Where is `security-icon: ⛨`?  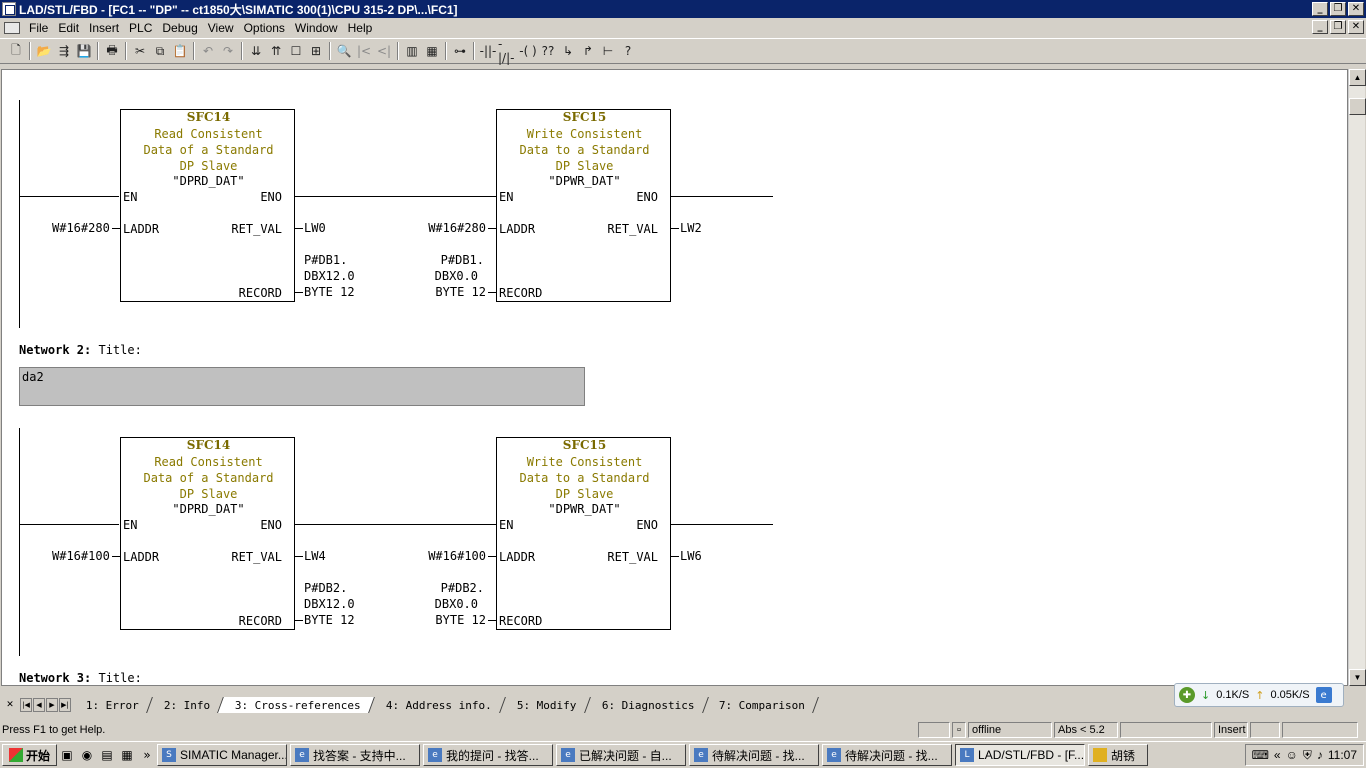
security-icon: ⛨ is located at coordinates (1307, 755).